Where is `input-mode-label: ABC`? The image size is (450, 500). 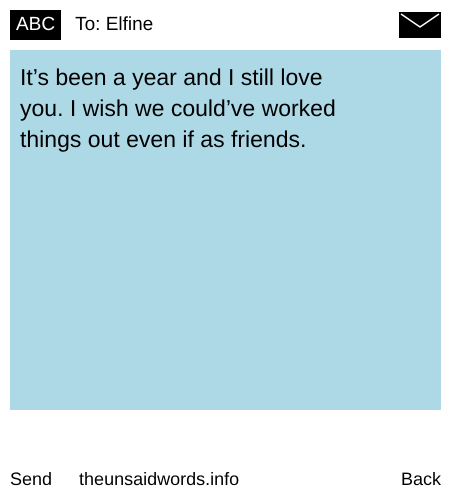
input-mode-label: ABC is located at coordinates (36, 25).